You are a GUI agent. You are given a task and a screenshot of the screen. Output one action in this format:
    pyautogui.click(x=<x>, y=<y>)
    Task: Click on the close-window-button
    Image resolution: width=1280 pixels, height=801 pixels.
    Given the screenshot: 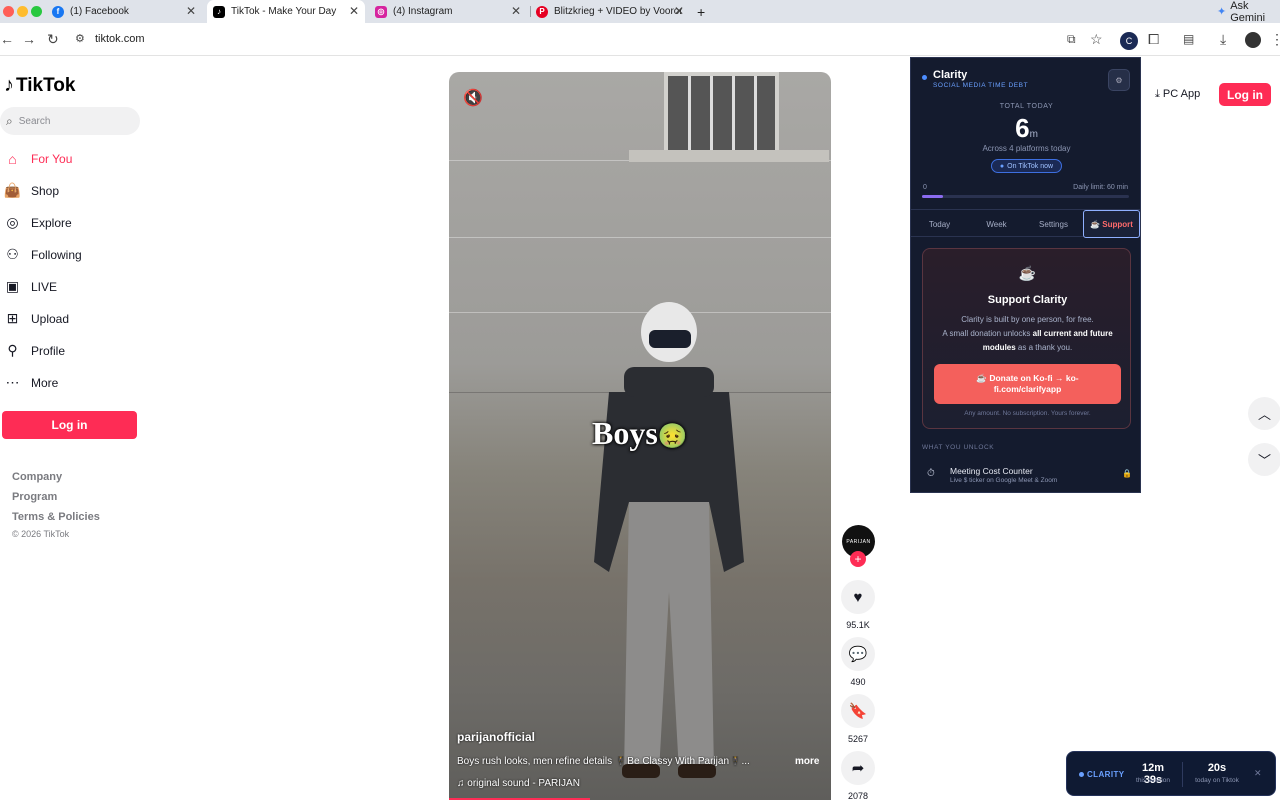 What is the action you would take?
    pyautogui.click(x=8, y=11)
    